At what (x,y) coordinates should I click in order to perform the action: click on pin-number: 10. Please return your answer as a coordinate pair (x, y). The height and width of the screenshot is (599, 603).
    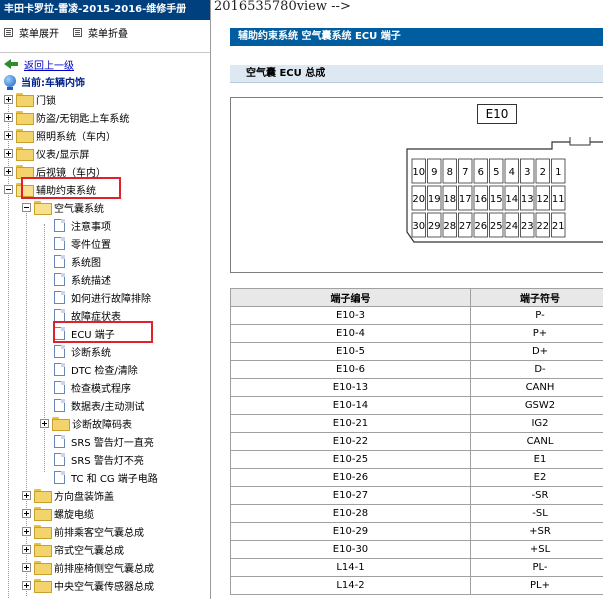
    Looking at the image, I should click on (418, 172).